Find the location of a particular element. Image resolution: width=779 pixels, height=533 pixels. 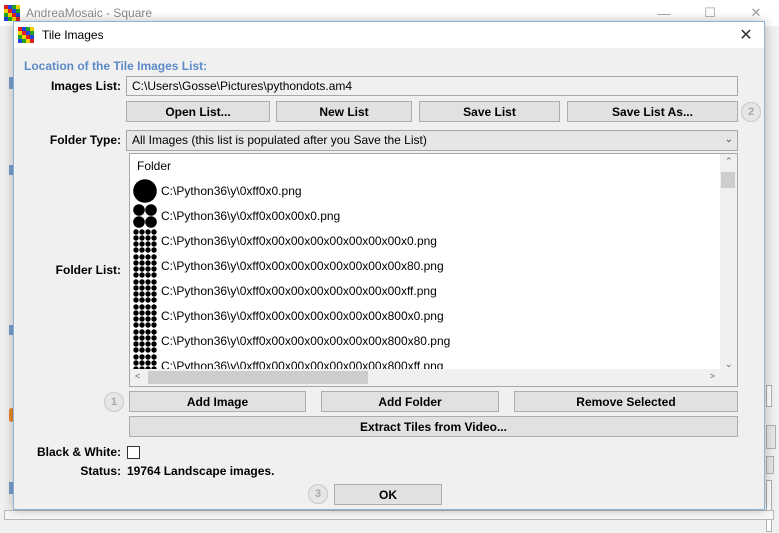

close-icon: ✕ is located at coordinates (746, 35).